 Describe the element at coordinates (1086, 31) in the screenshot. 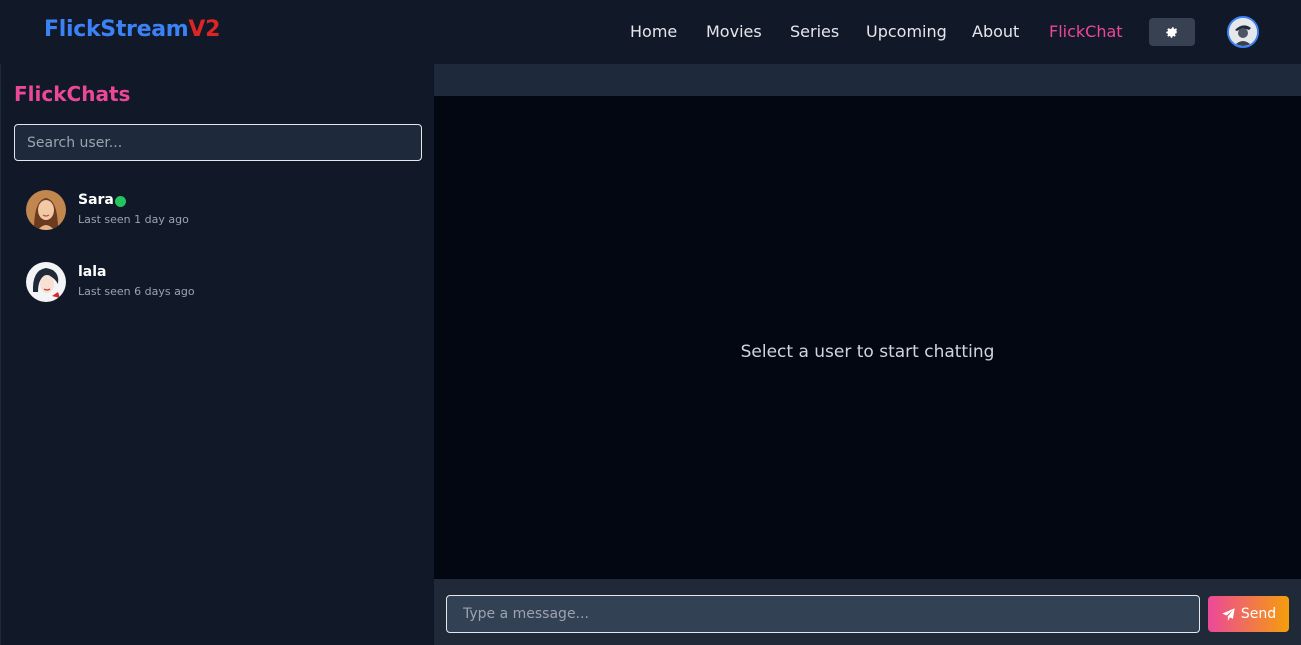

I see `nav-flickchat: FlickChat` at that location.